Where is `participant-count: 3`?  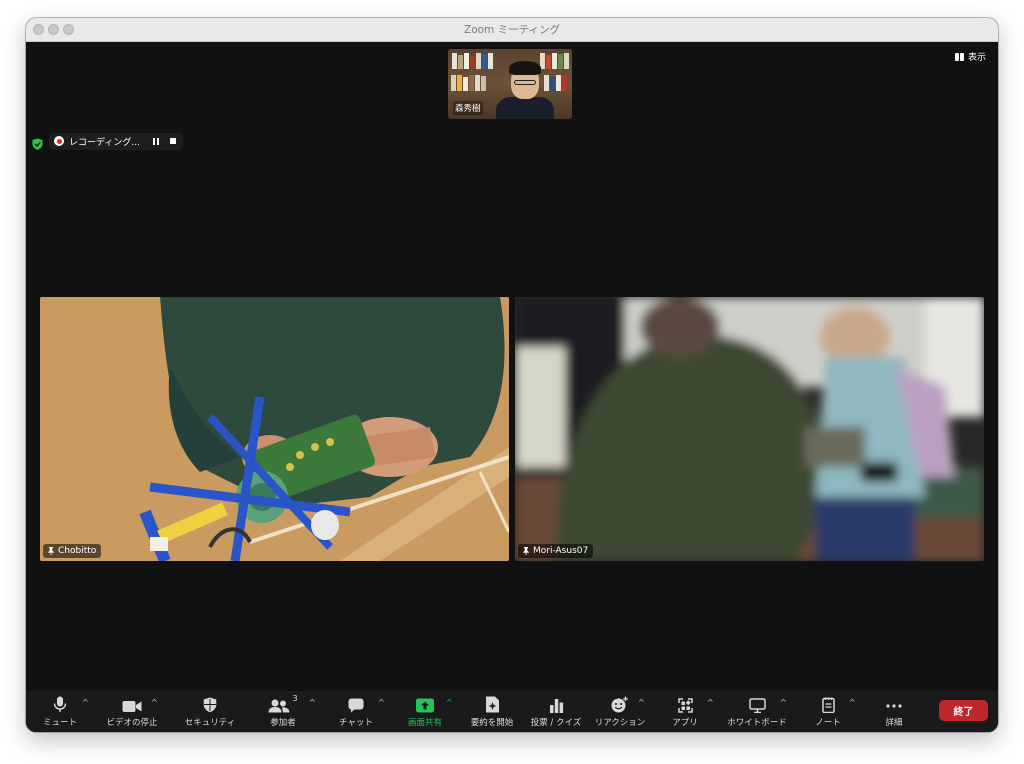
participant-count: 3 is located at coordinates (295, 698).